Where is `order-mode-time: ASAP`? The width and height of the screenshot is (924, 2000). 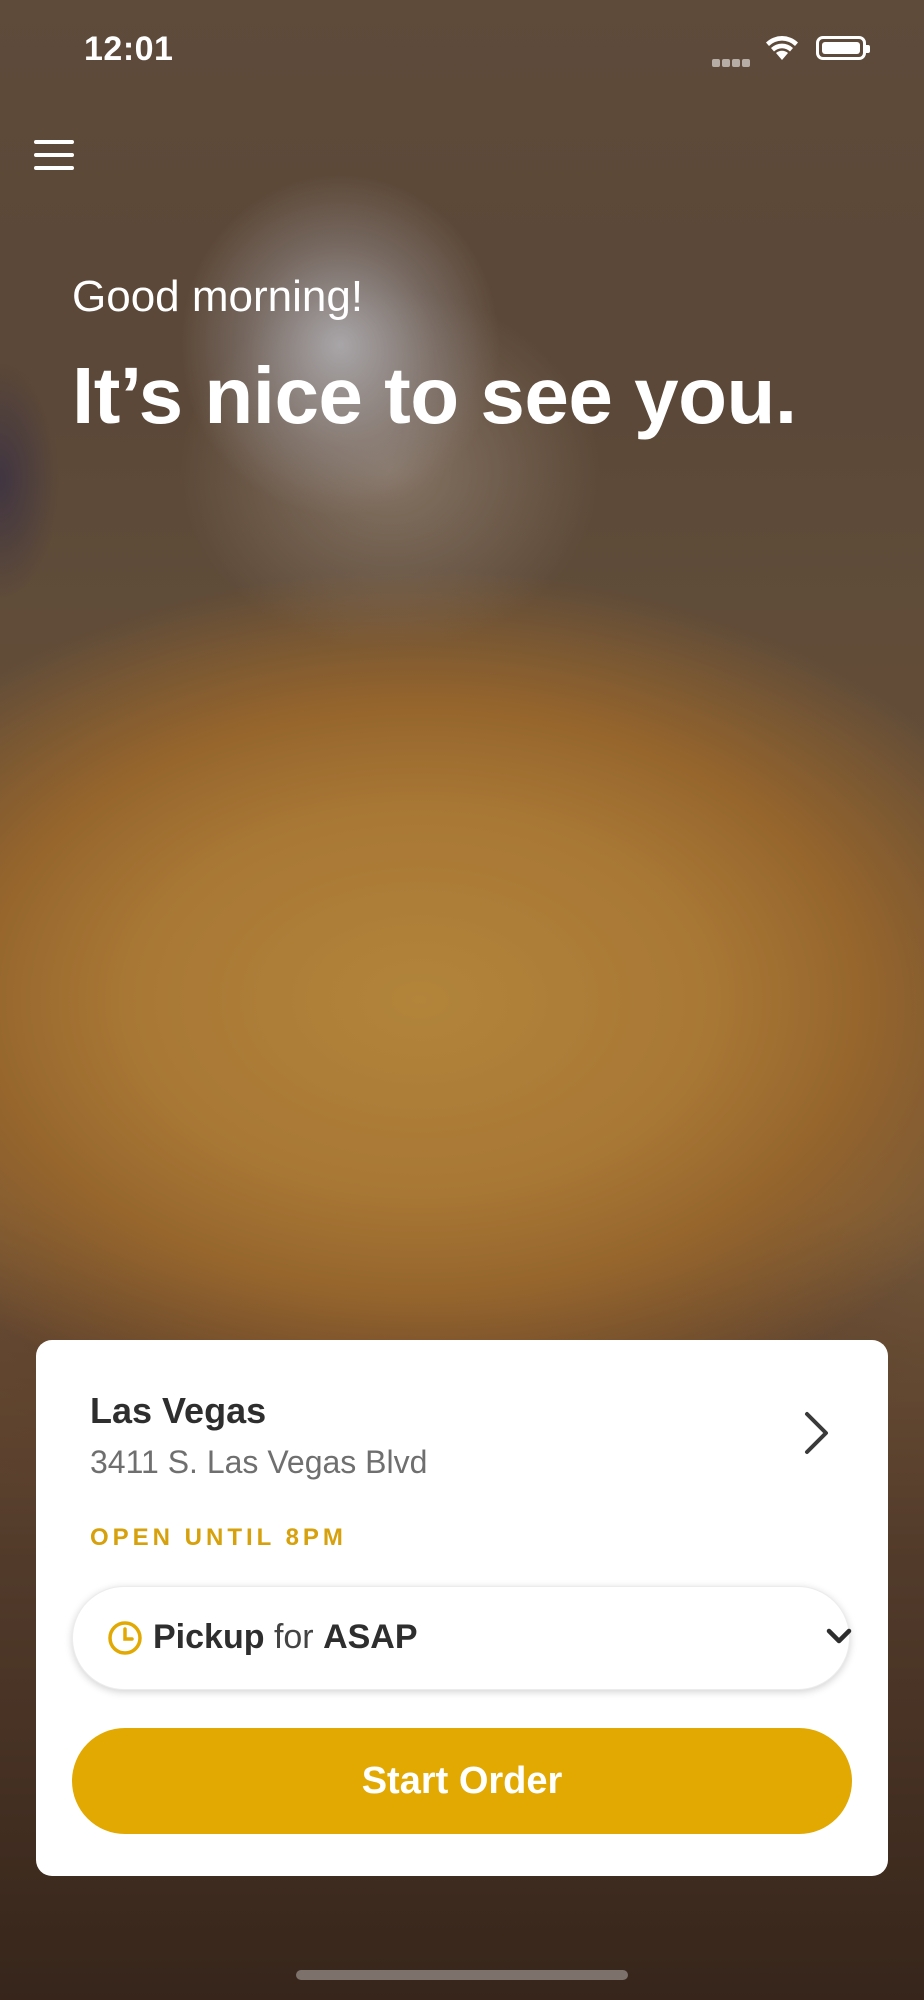
order-mode-time: ASAP is located at coordinates (370, 1637).